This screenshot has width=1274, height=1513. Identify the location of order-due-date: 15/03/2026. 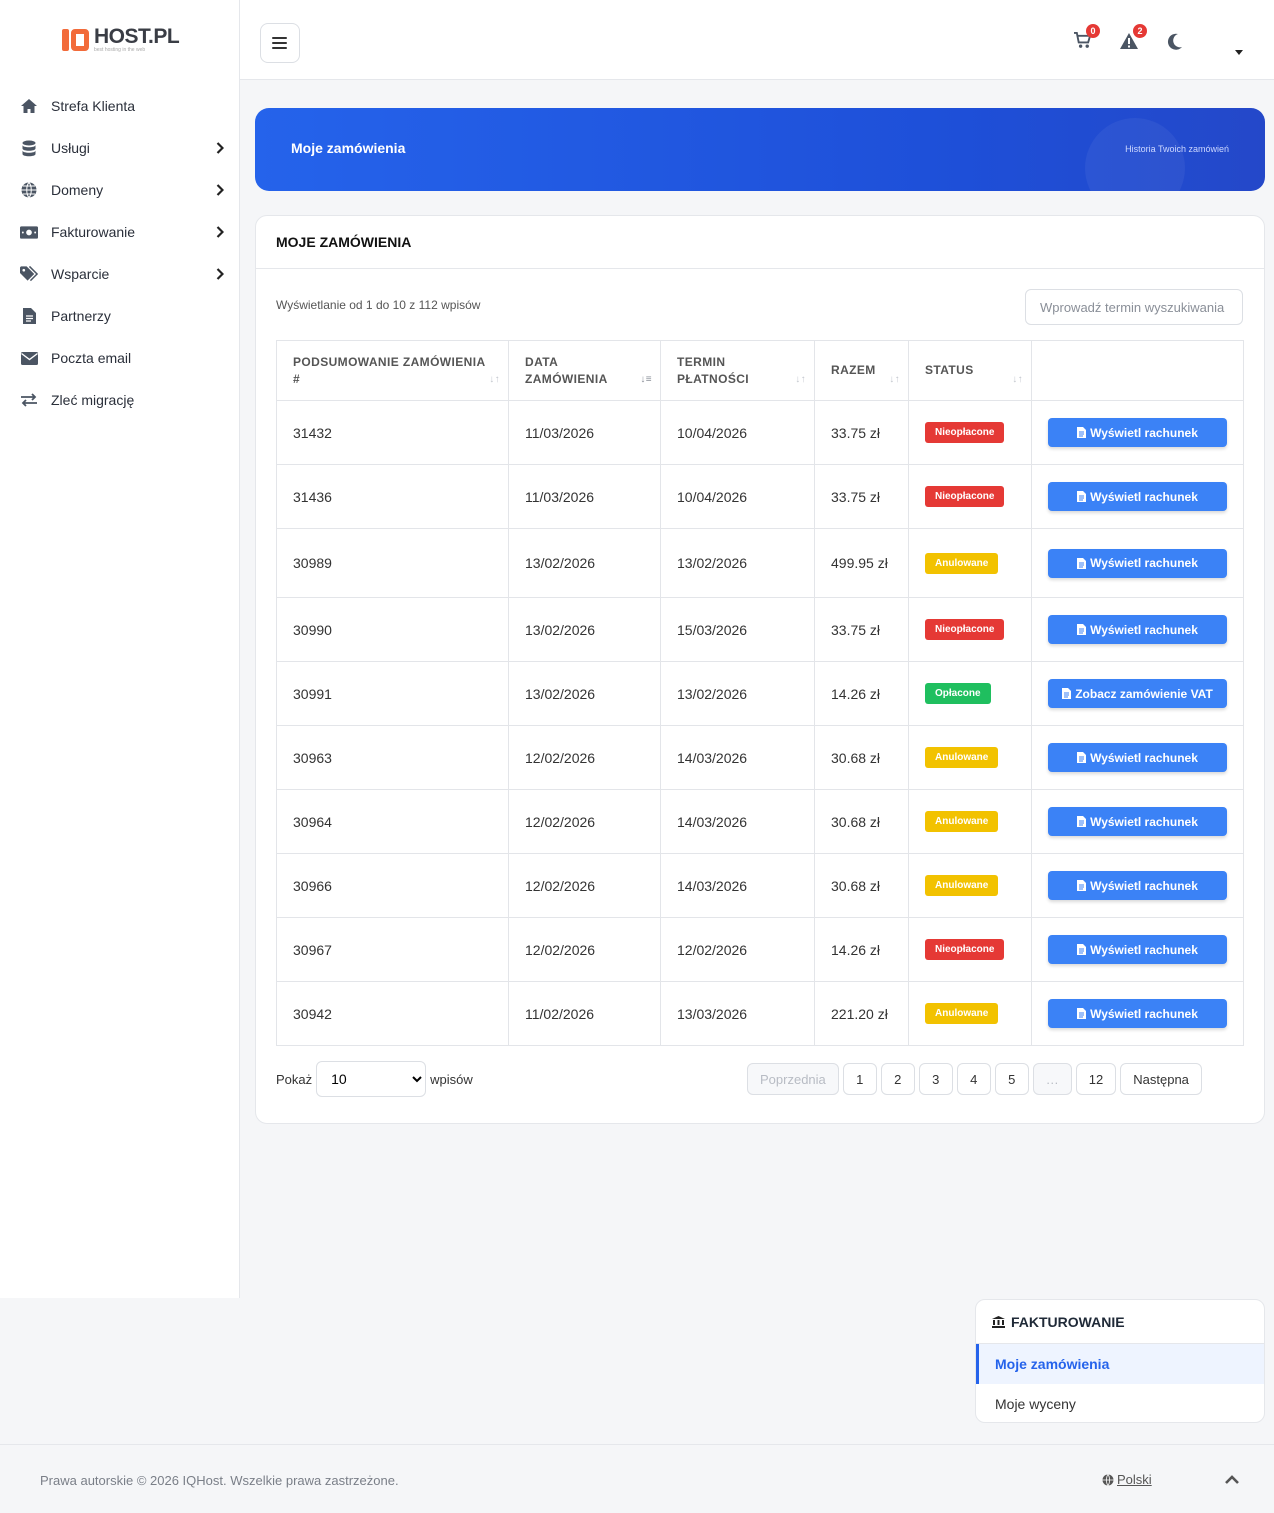
(737, 629).